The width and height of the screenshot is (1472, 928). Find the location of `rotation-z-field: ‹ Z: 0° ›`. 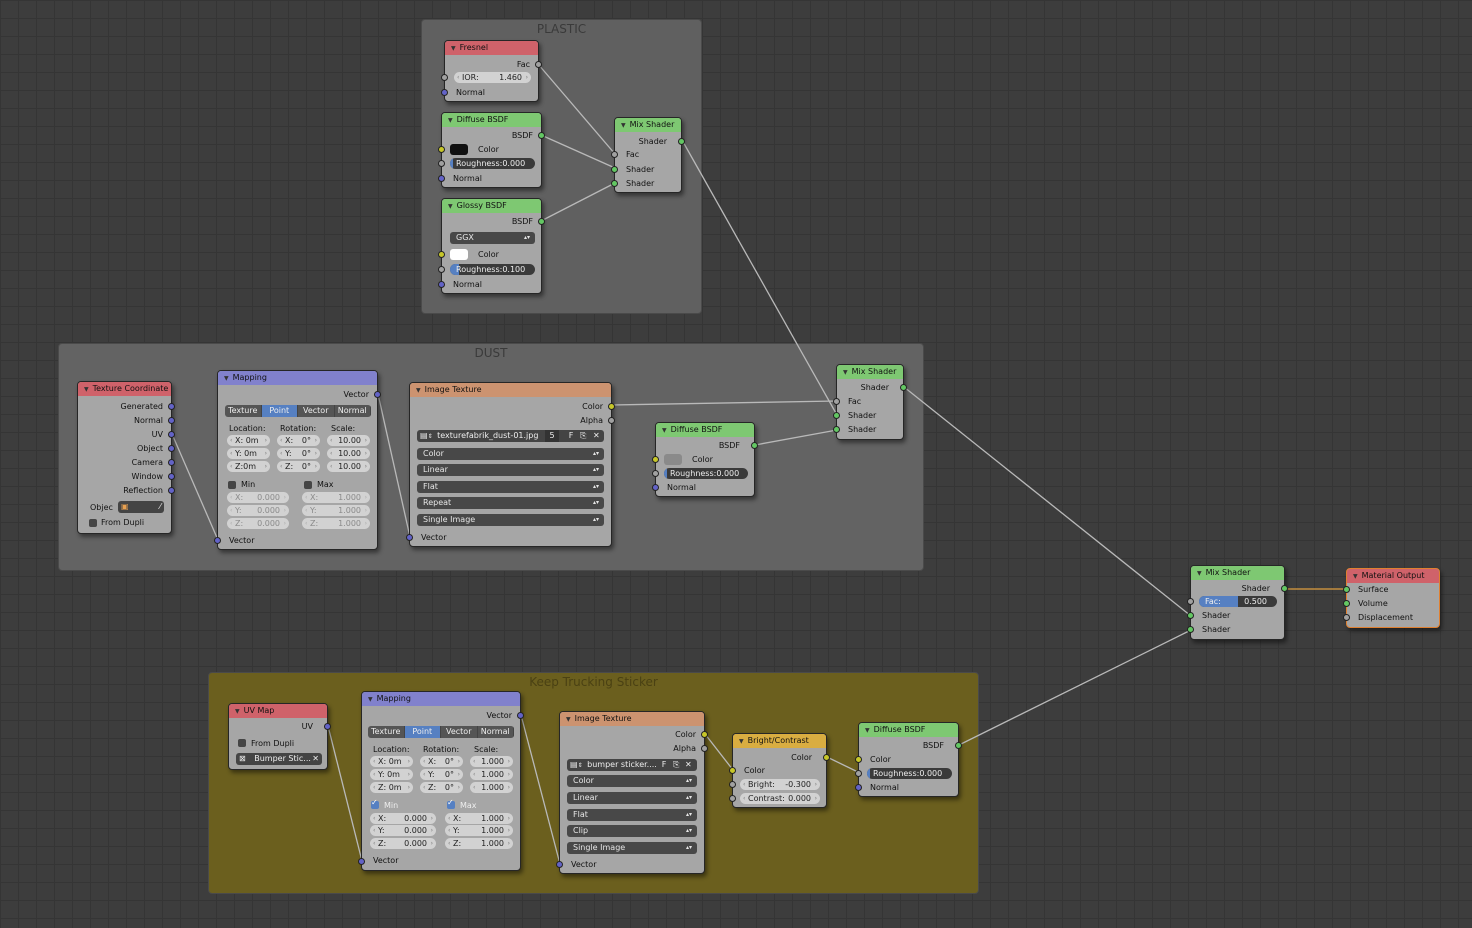

rotation-z-field: ‹ Z: 0° › is located at coordinates (298, 466).